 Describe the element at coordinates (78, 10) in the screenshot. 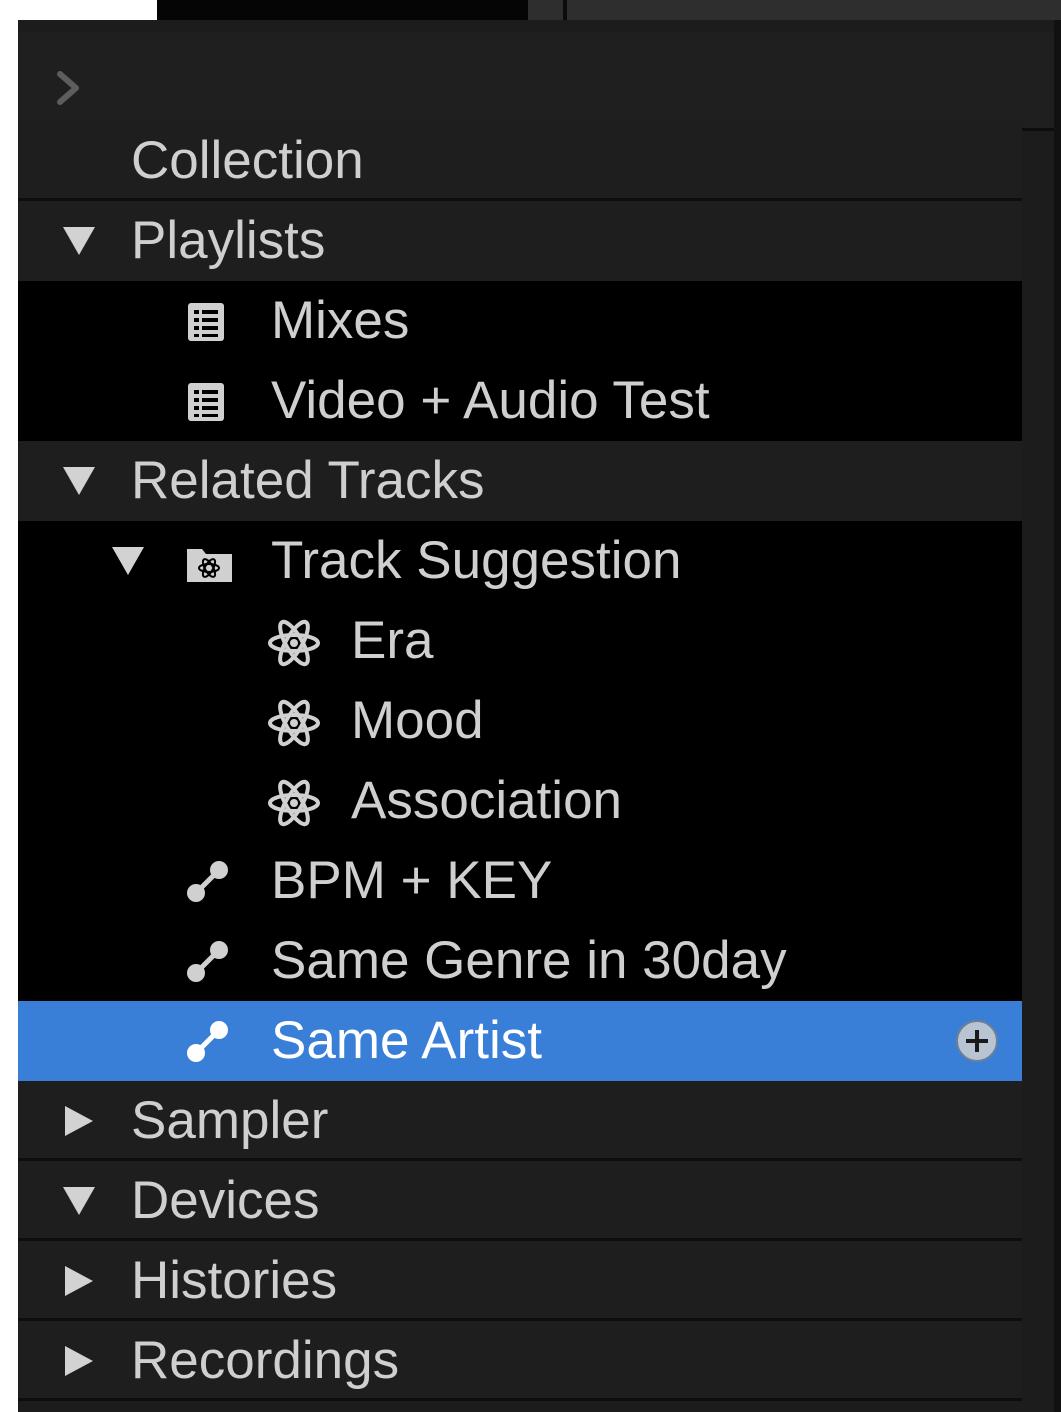

I see `window-chrome-left` at that location.